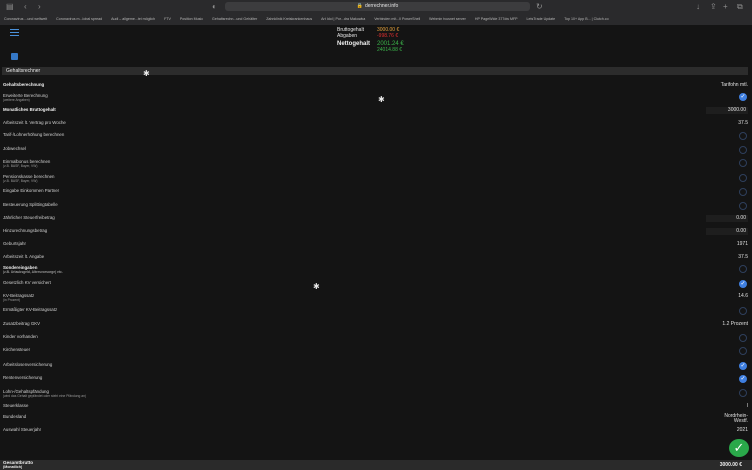  What do you see at coordinates (742, 430) in the screenshot?
I see `row-value-field: 2021` at bounding box center [742, 430].